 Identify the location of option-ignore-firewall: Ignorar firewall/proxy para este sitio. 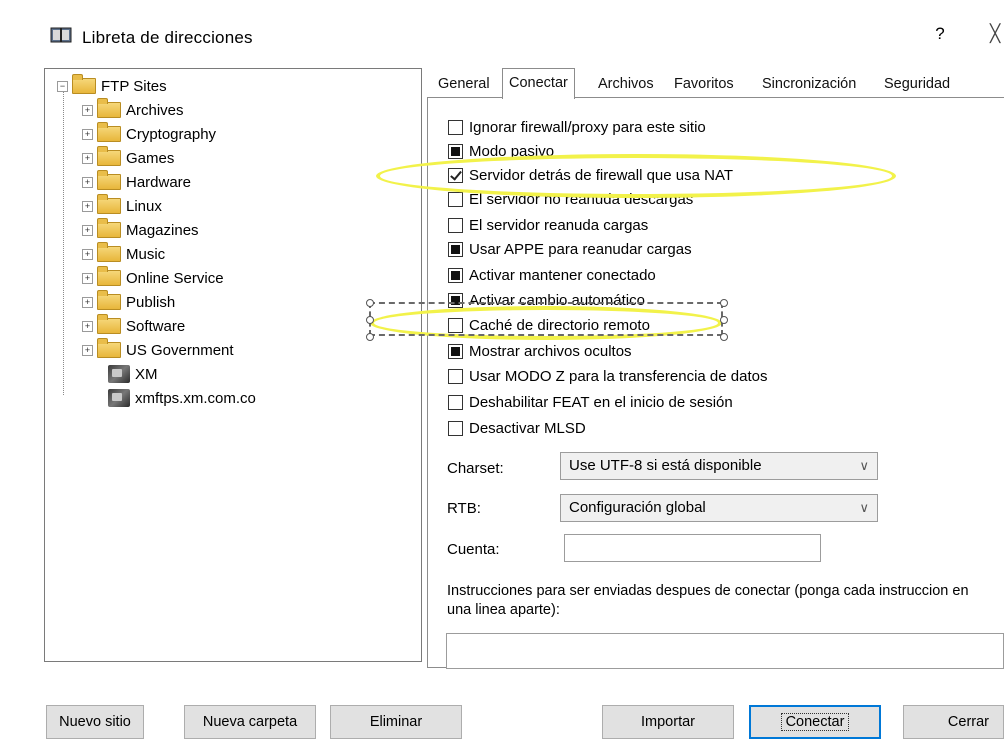
(577, 127).